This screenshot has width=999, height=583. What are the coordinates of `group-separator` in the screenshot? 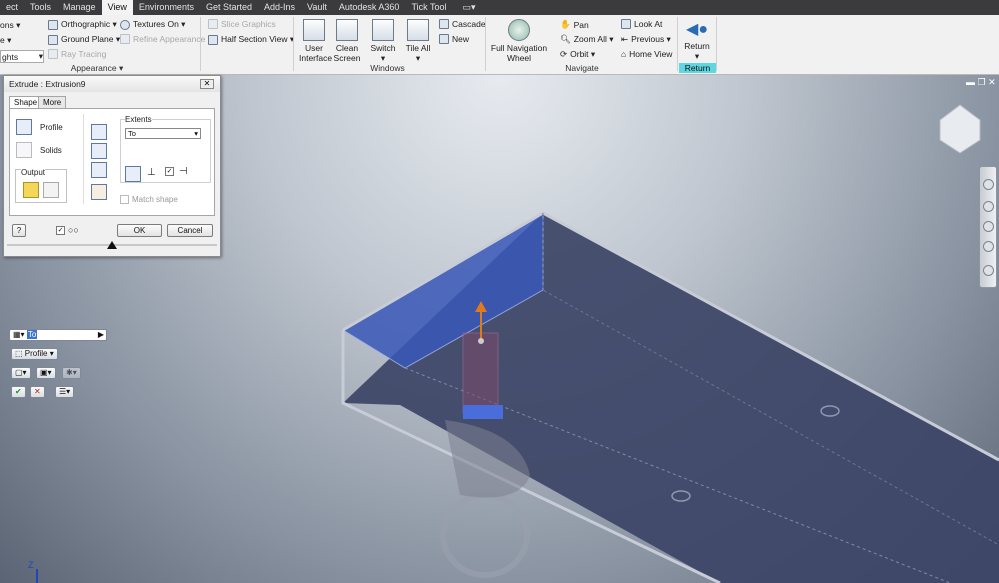 It's located at (716, 44).